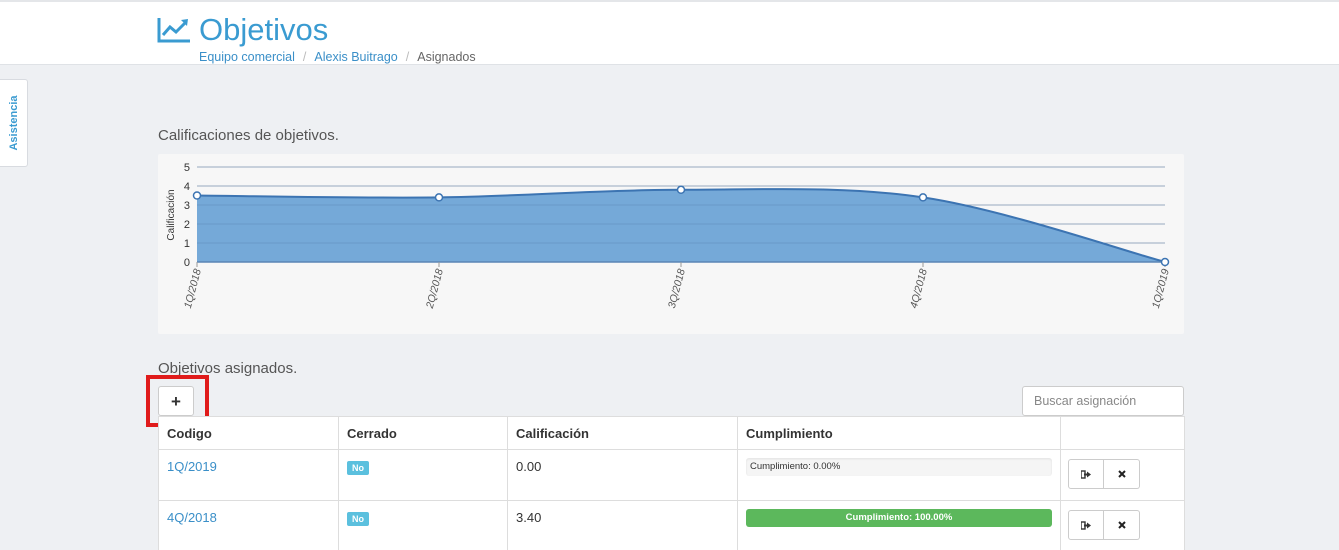  I want to click on y-tick-label: 3, so click(187, 206).